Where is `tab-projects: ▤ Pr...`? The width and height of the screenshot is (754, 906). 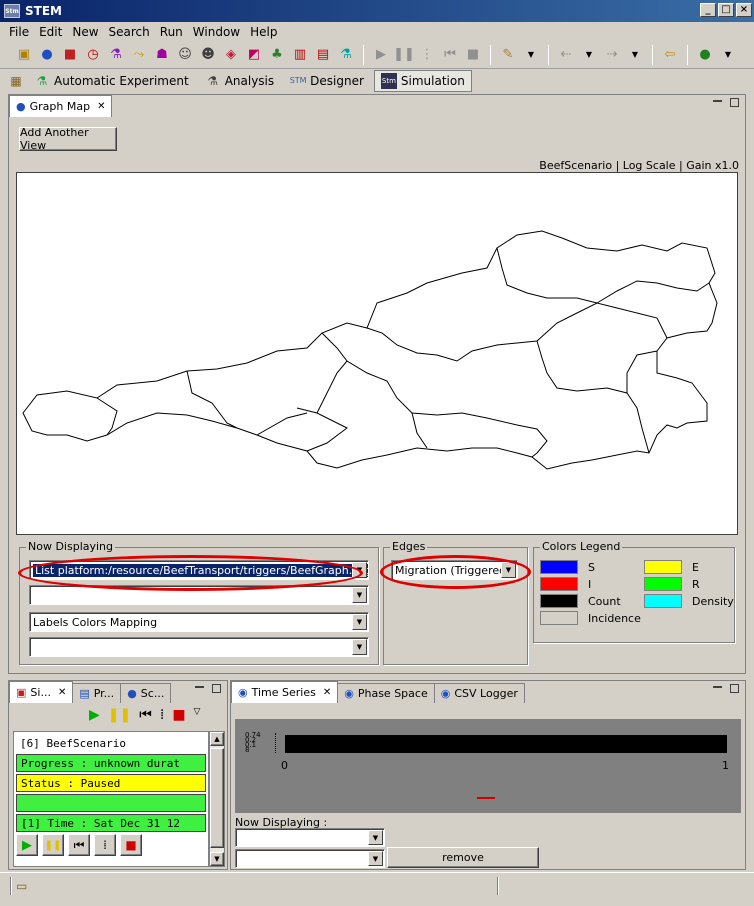 tab-projects: ▤ Pr... is located at coordinates (97, 693).